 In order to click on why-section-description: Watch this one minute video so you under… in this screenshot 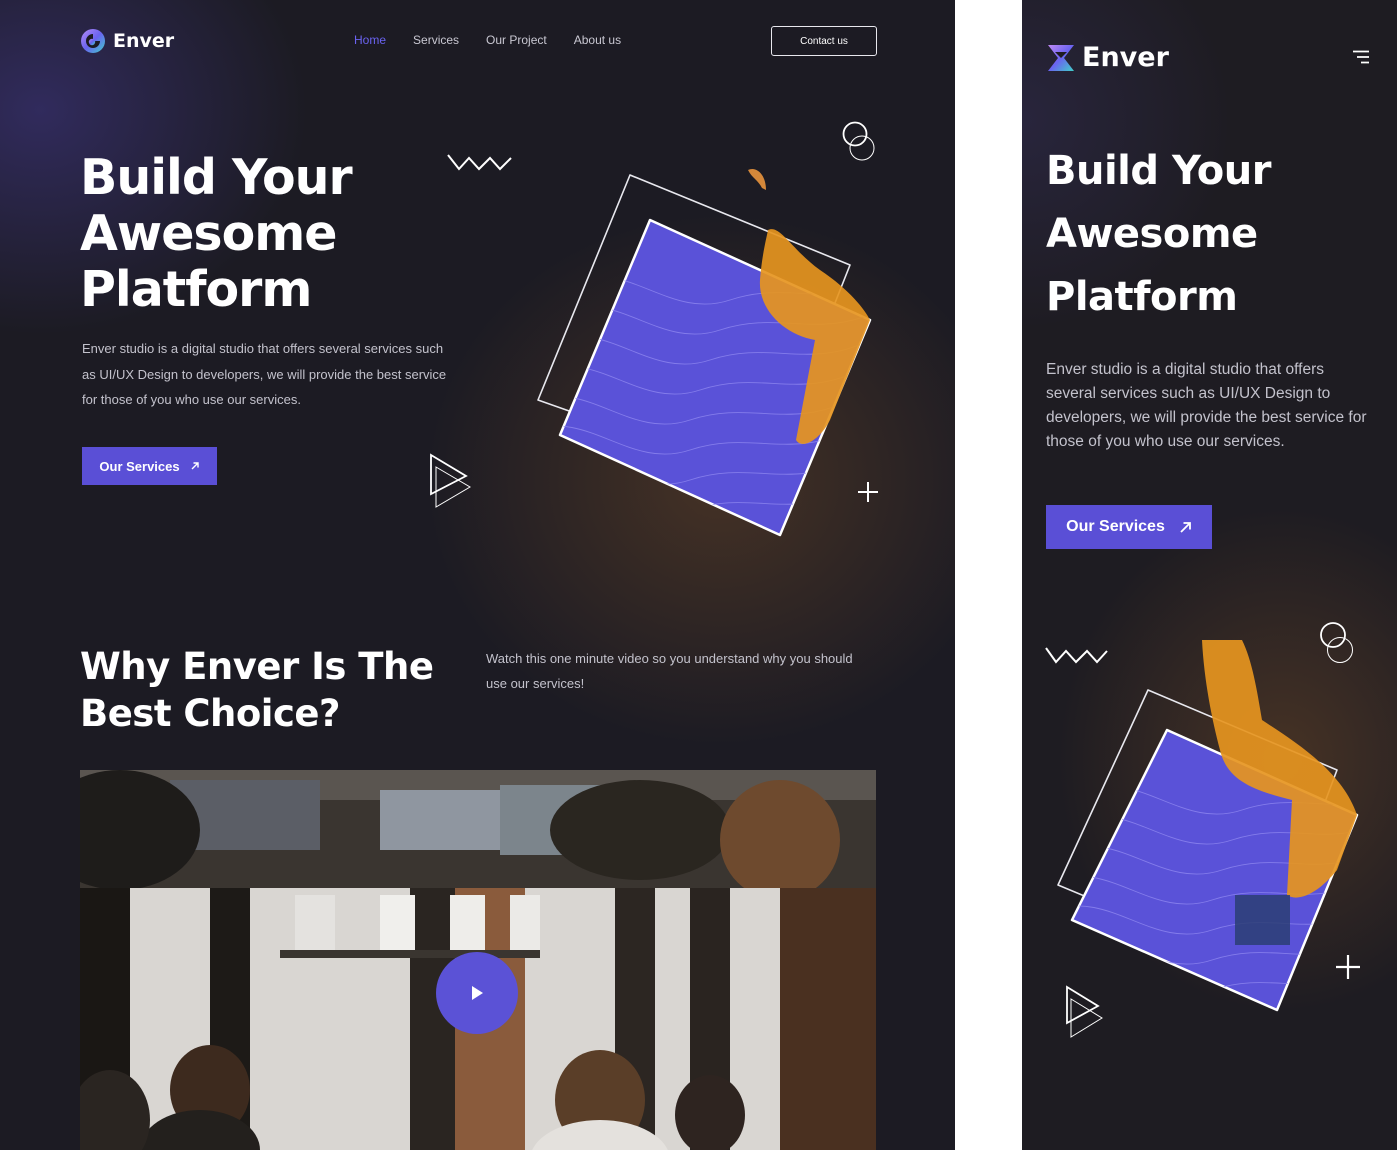, I will do `click(669, 671)`.